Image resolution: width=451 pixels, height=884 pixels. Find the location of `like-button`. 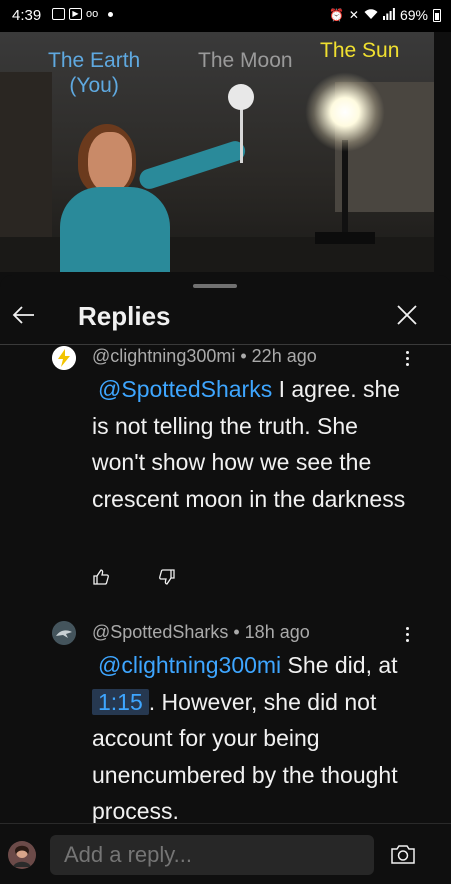

like-button is located at coordinates (101, 579).